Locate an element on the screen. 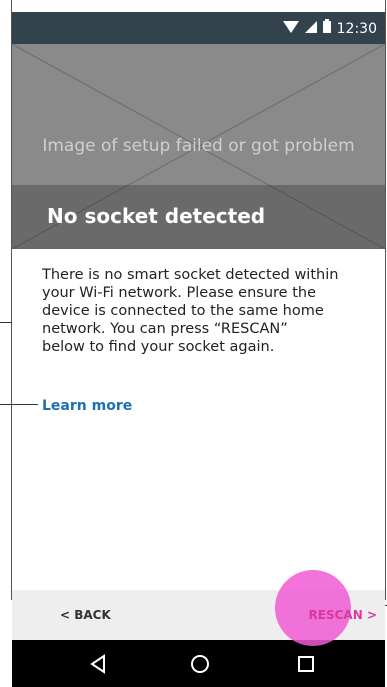 Image resolution: width=387 pixels, height=687 pixels. annotation-line-learn-more is located at coordinates (19, 404).